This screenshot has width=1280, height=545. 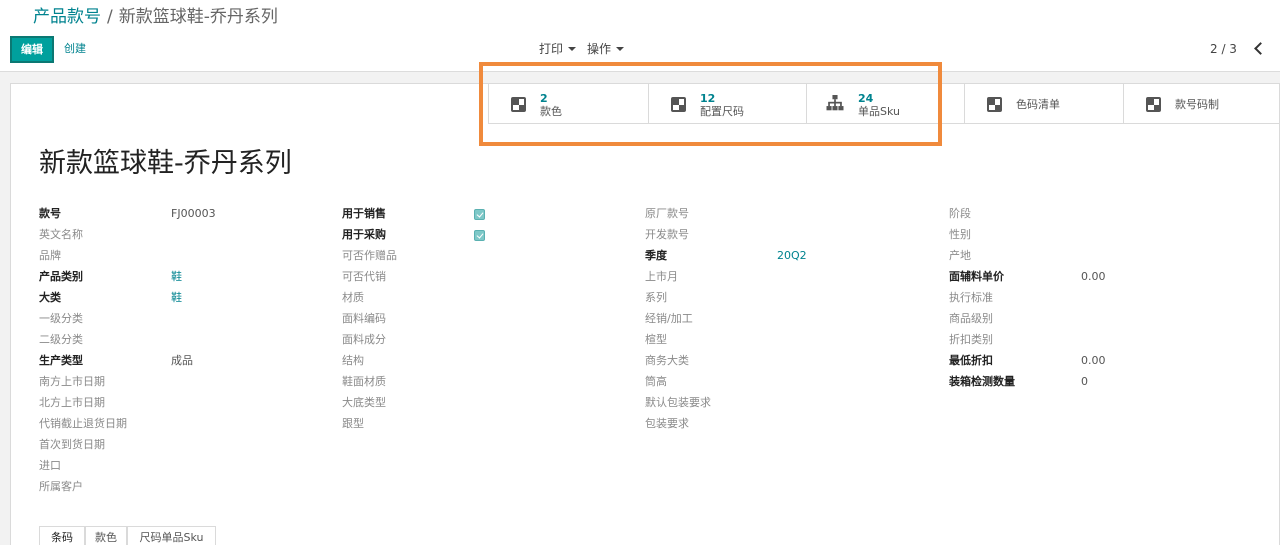 I want to click on field-label-for-purchase: 用于采购, so click(x=364, y=234).